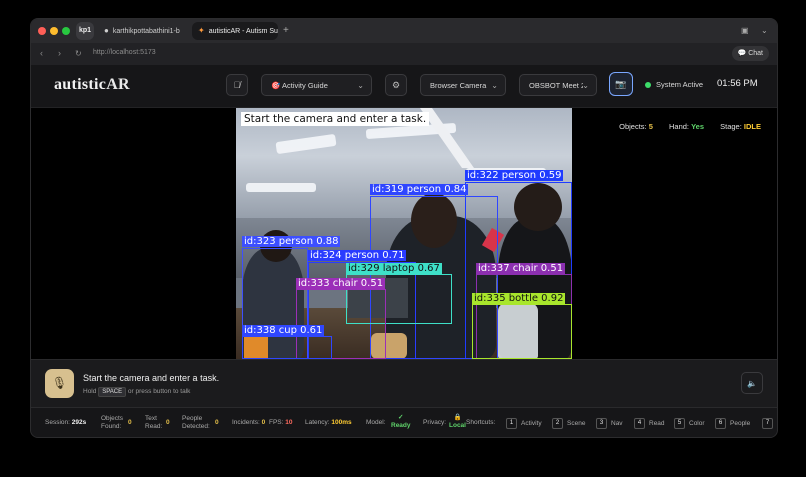 The height and width of the screenshot is (477, 806). What do you see at coordinates (639, 423) in the screenshot?
I see `shortcut-key: 4` at bounding box center [639, 423].